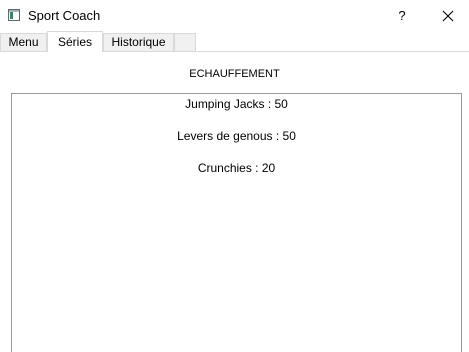 The image size is (469, 352). What do you see at coordinates (402, 16) in the screenshot?
I see `help-button: ?` at bounding box center [402, 16].